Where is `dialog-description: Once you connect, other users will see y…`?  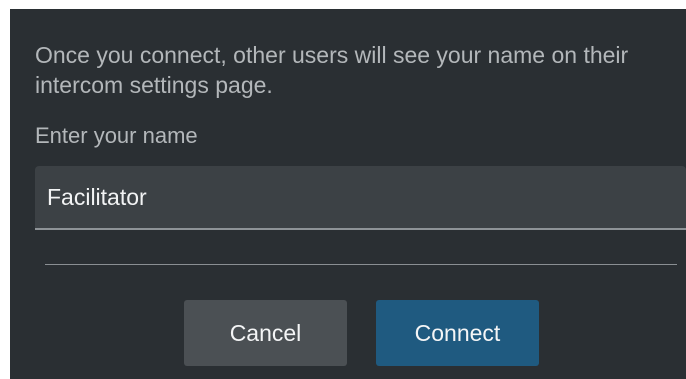 dialog-description: Once you connect, other users will see y… is located at coordinates (332, 70).